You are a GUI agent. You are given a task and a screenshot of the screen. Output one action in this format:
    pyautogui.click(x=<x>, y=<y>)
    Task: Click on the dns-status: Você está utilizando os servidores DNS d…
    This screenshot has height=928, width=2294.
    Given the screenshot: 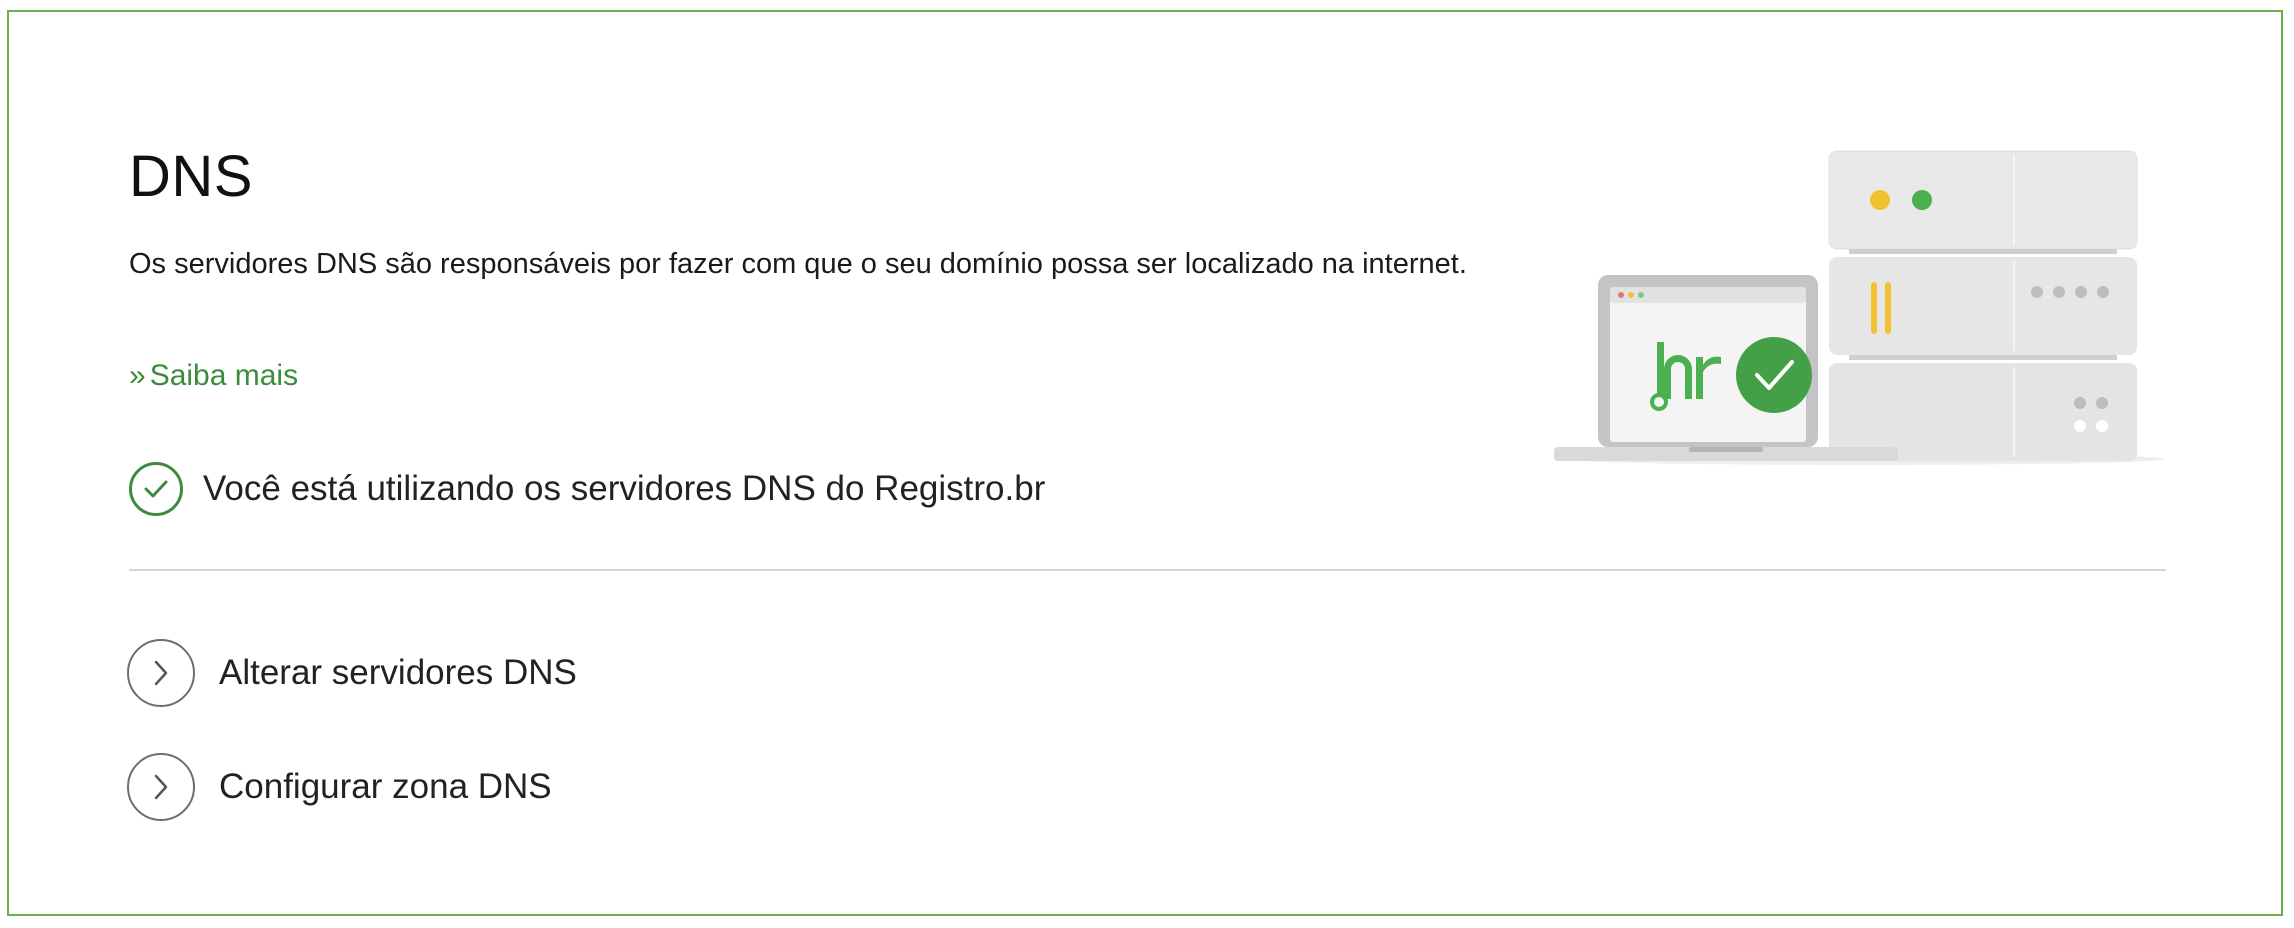 What is the action you would take?
    pyautogui.click(x=587, y=489)
    